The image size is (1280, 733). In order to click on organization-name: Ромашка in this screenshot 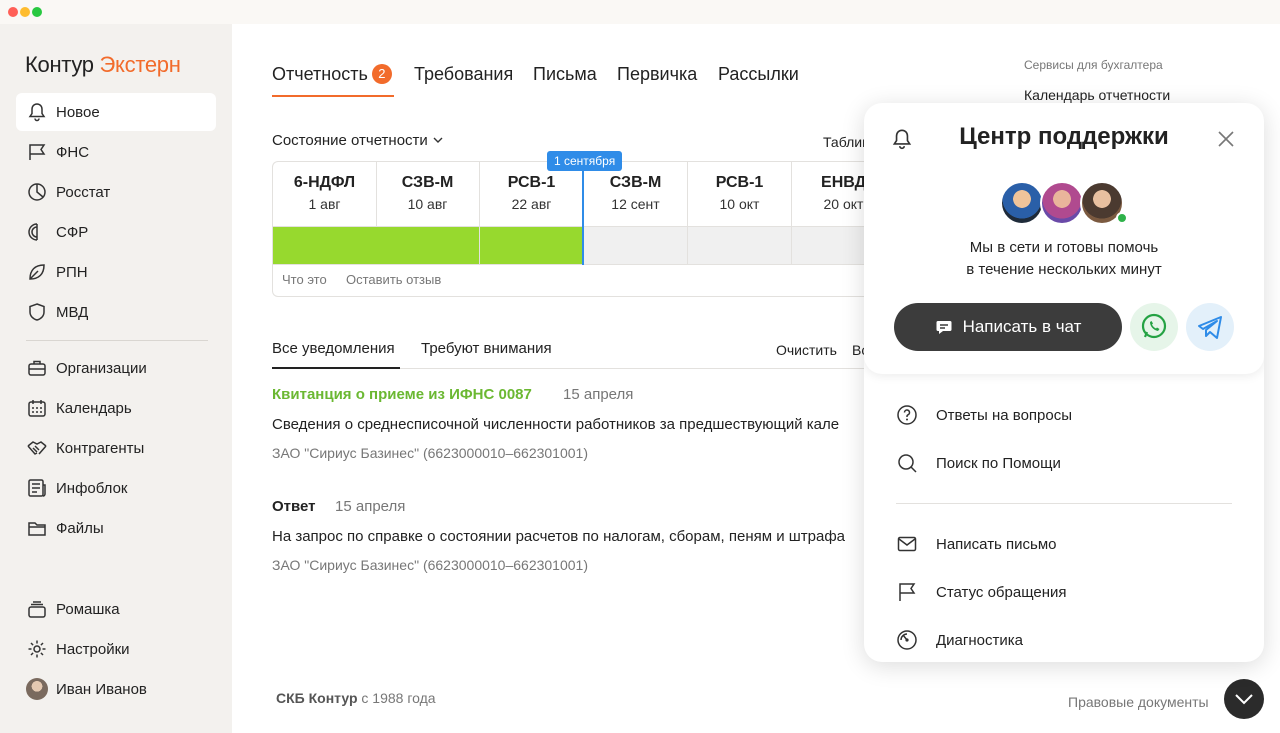, I will do `click(88, 609)`.